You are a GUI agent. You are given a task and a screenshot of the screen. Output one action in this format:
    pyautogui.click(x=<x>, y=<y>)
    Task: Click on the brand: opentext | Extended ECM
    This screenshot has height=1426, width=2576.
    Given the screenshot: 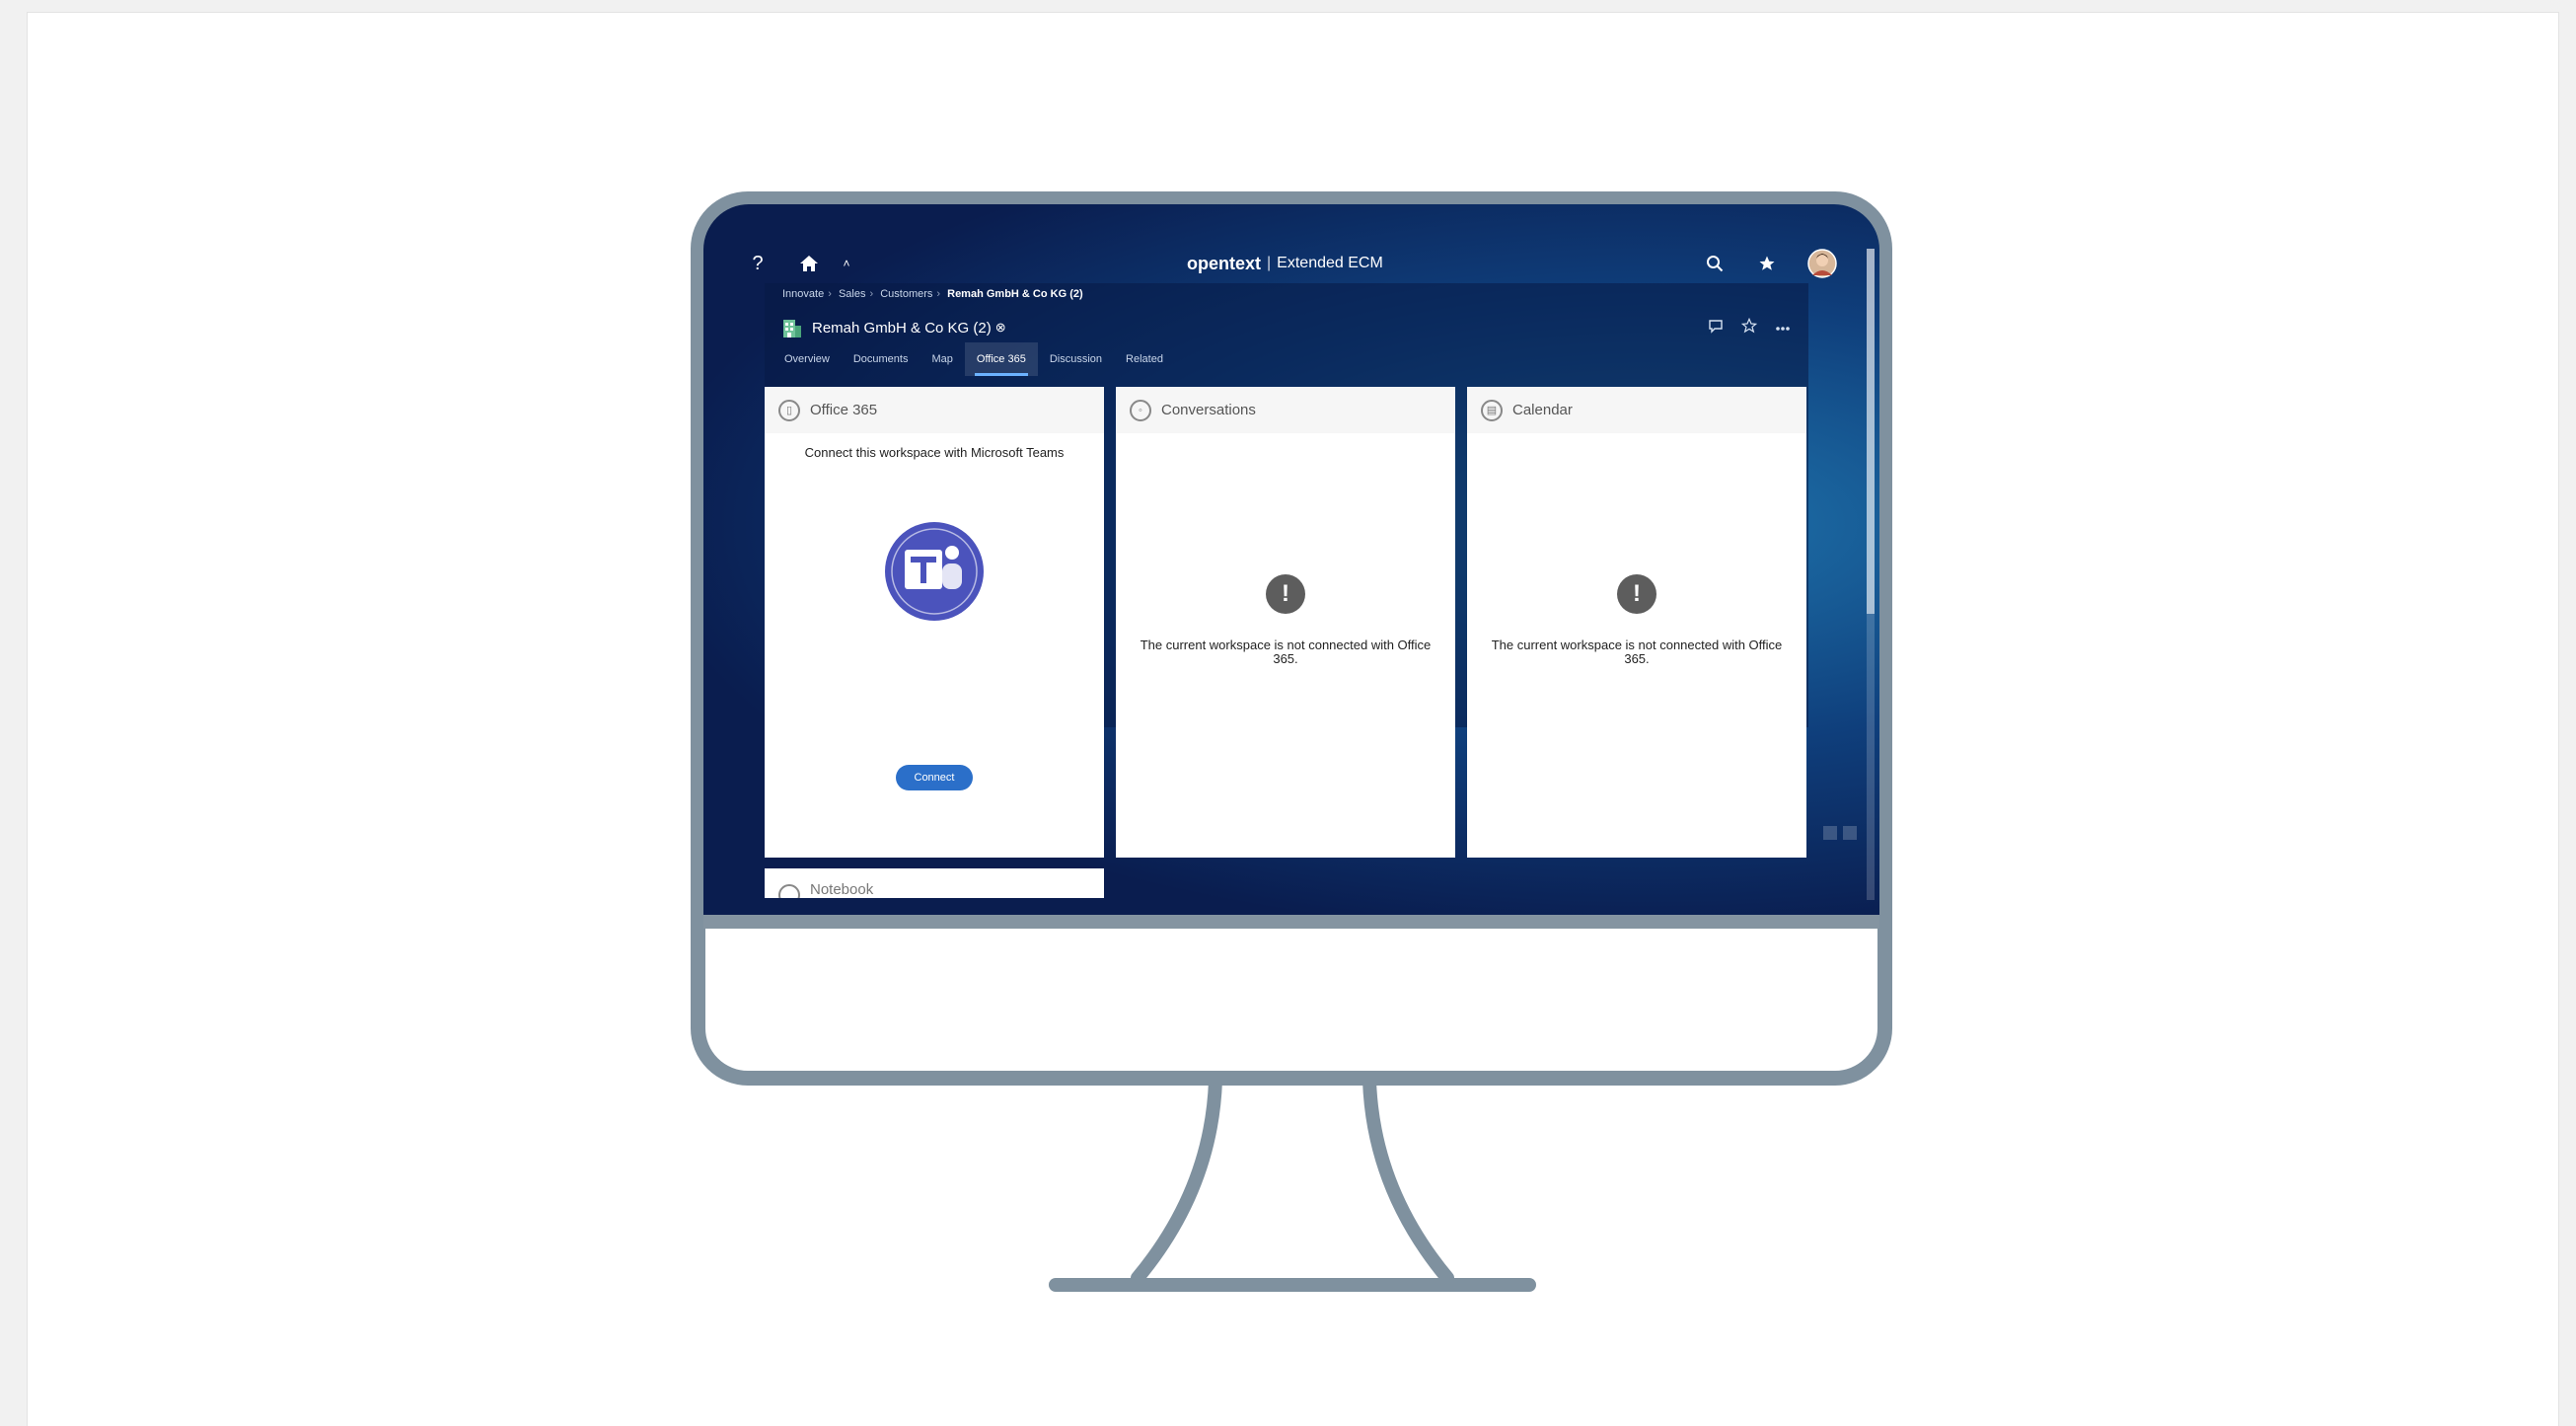 What is the action you would take?
    pyautogui.click(x=1285, y=263)
    